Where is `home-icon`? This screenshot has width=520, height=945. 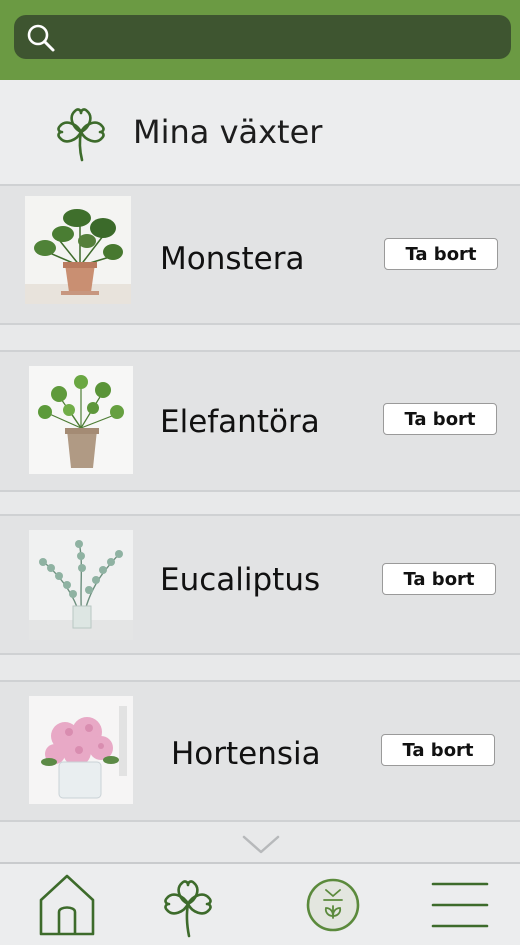 home-icon is located at coordinates (67, 905).